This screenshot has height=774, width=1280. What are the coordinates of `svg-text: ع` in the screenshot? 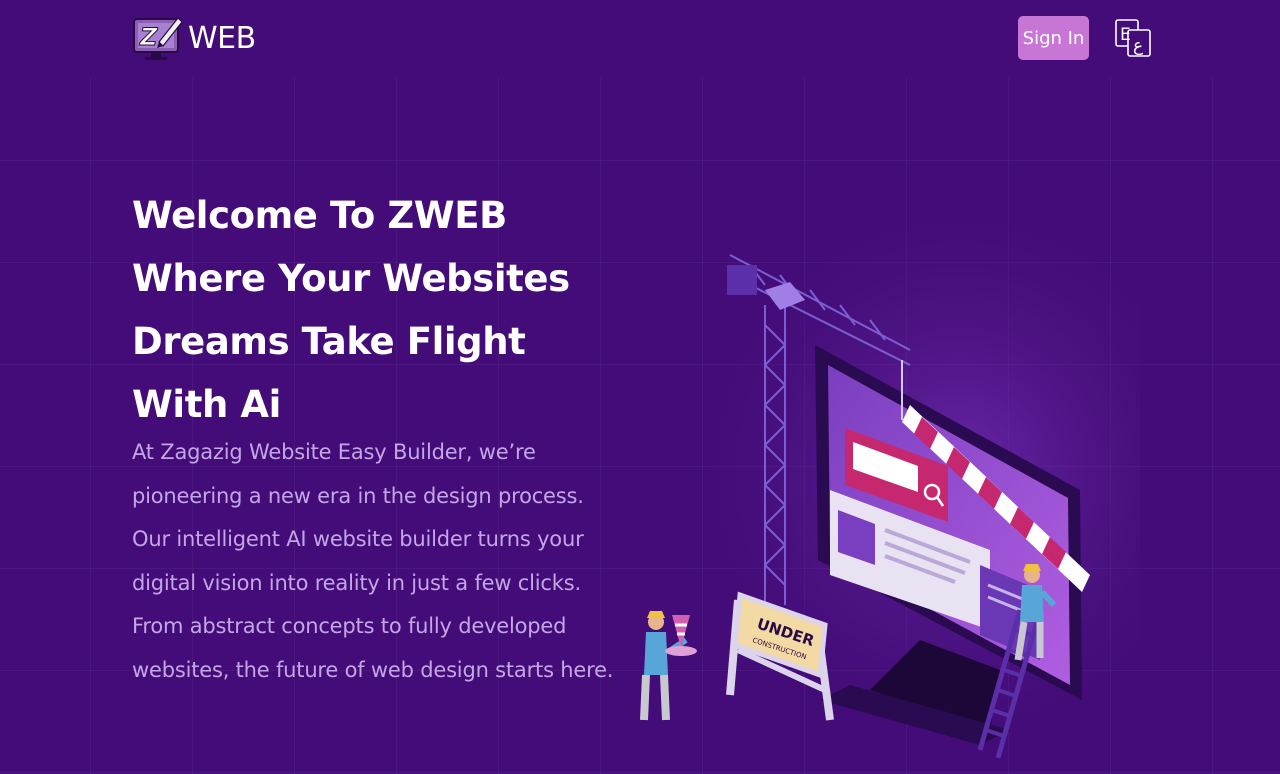 It's located at (1138, 46).